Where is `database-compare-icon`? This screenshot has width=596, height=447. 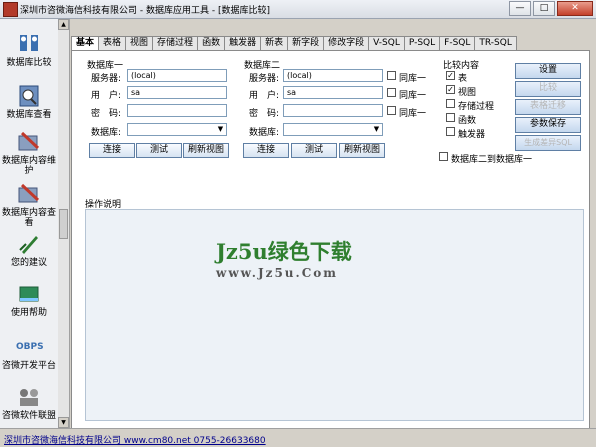 database-compare-icon is located at coordinates (29, 44).